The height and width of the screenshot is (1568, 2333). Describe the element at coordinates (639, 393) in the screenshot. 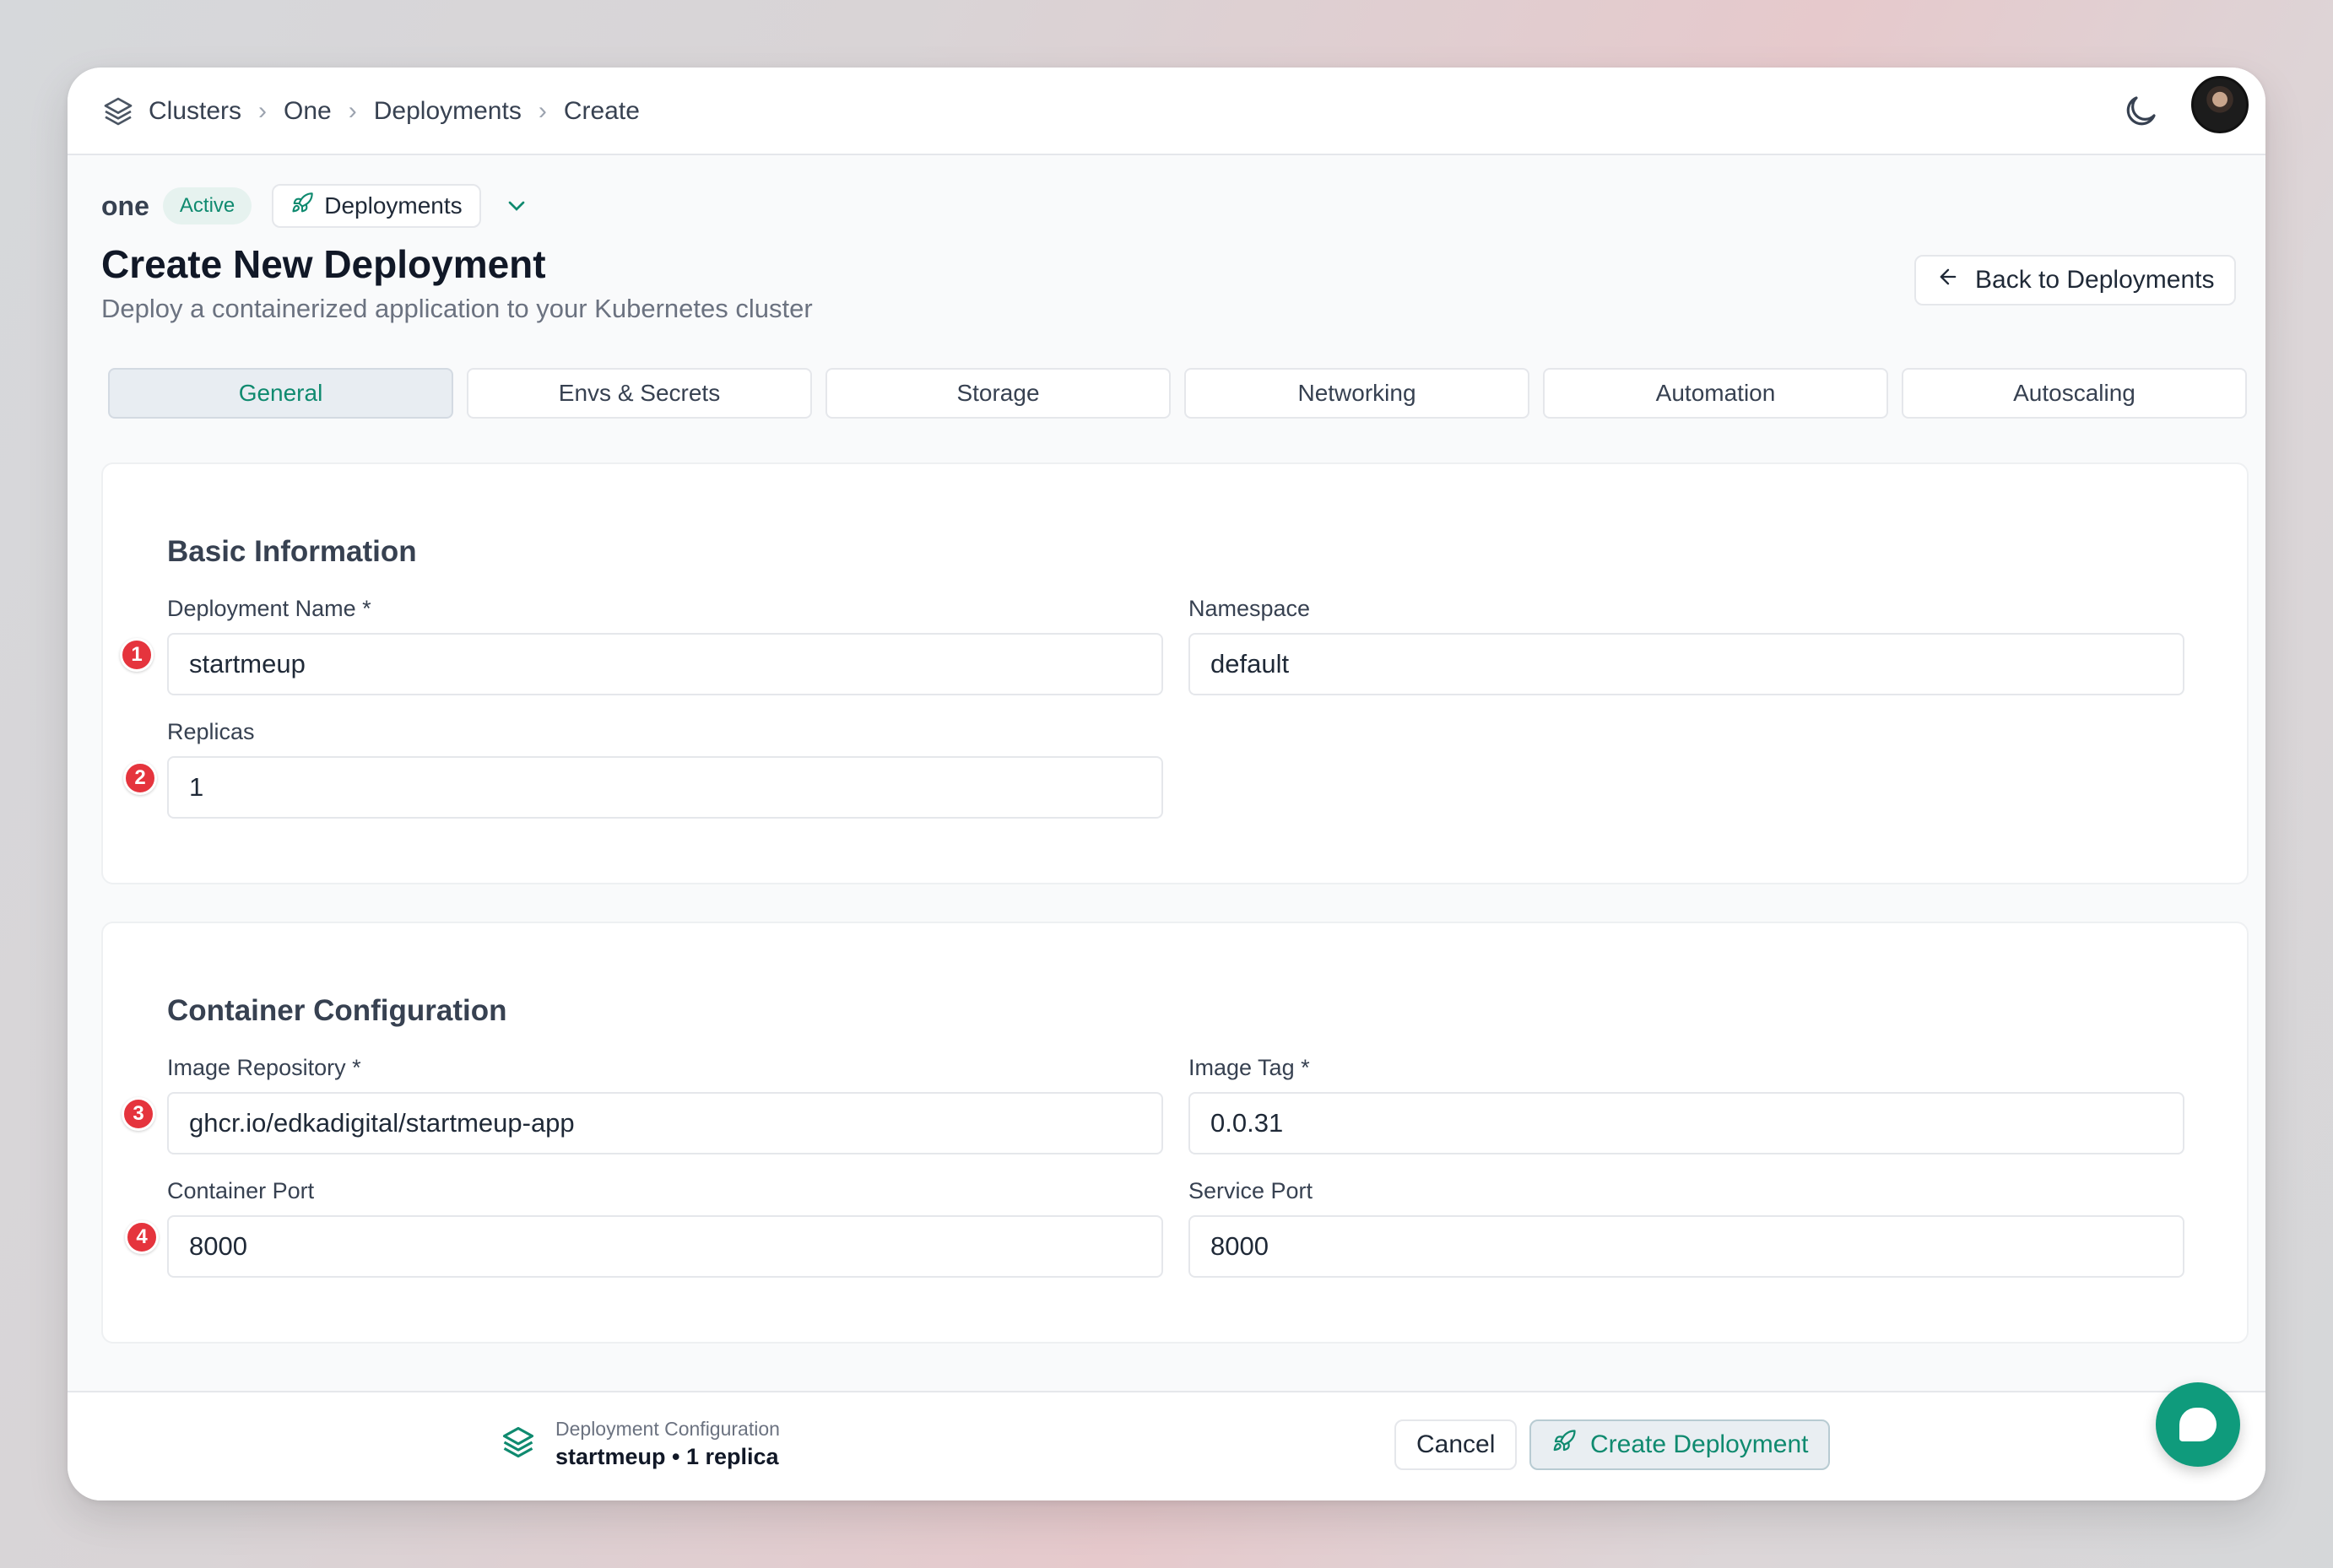

I see `tab-envs-secrets: Envs & Secrets` at that location.